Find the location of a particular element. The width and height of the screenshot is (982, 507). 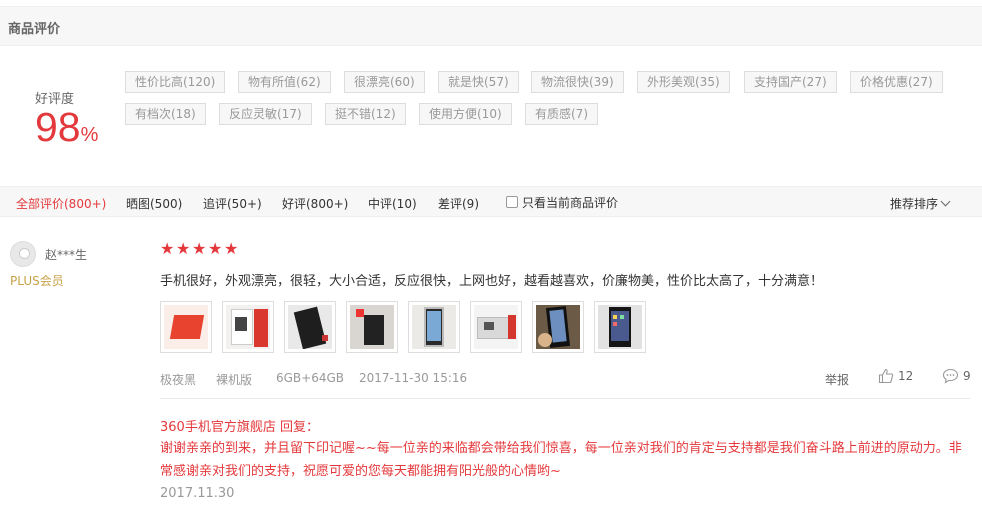

comment-icon is located at coordinates (950, 376).